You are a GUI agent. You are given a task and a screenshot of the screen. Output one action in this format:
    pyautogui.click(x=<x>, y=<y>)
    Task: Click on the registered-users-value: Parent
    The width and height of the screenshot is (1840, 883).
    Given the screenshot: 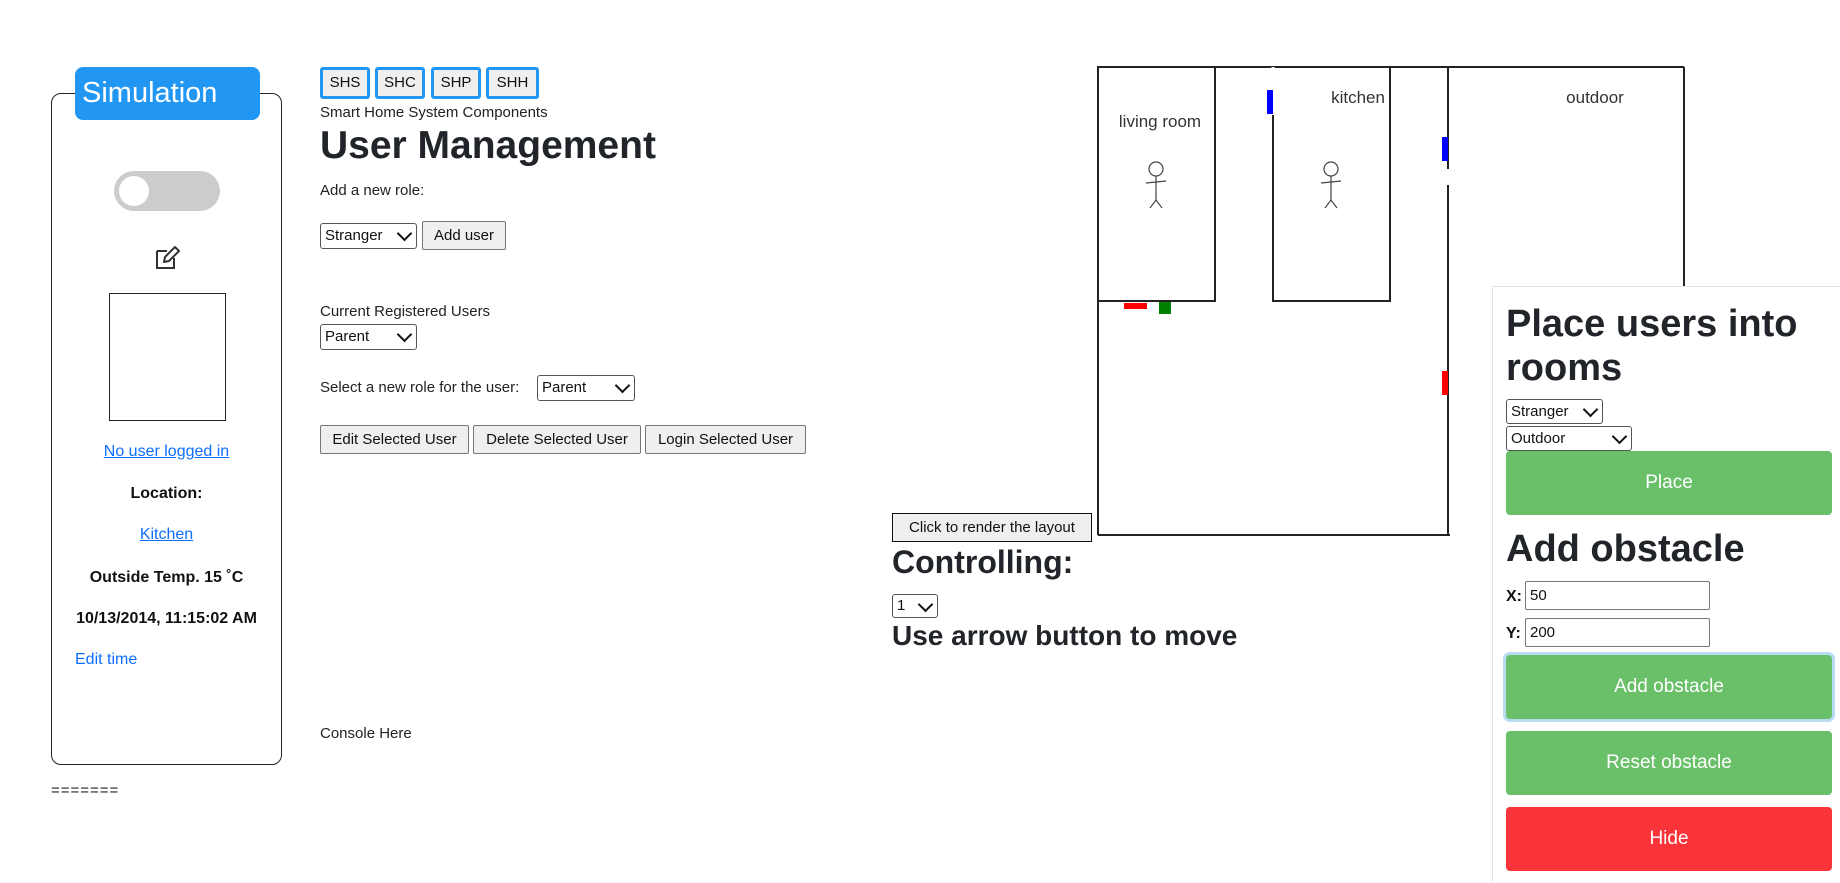 What is the action you would take?
    pyautogui.click(x=347, y=336)
    